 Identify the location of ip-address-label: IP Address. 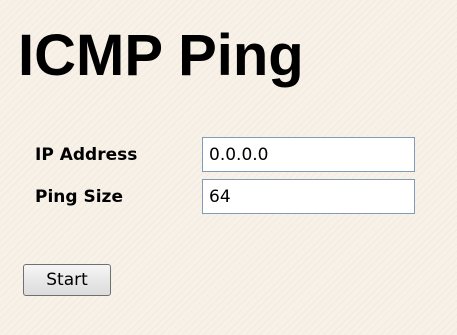
(86, 155).